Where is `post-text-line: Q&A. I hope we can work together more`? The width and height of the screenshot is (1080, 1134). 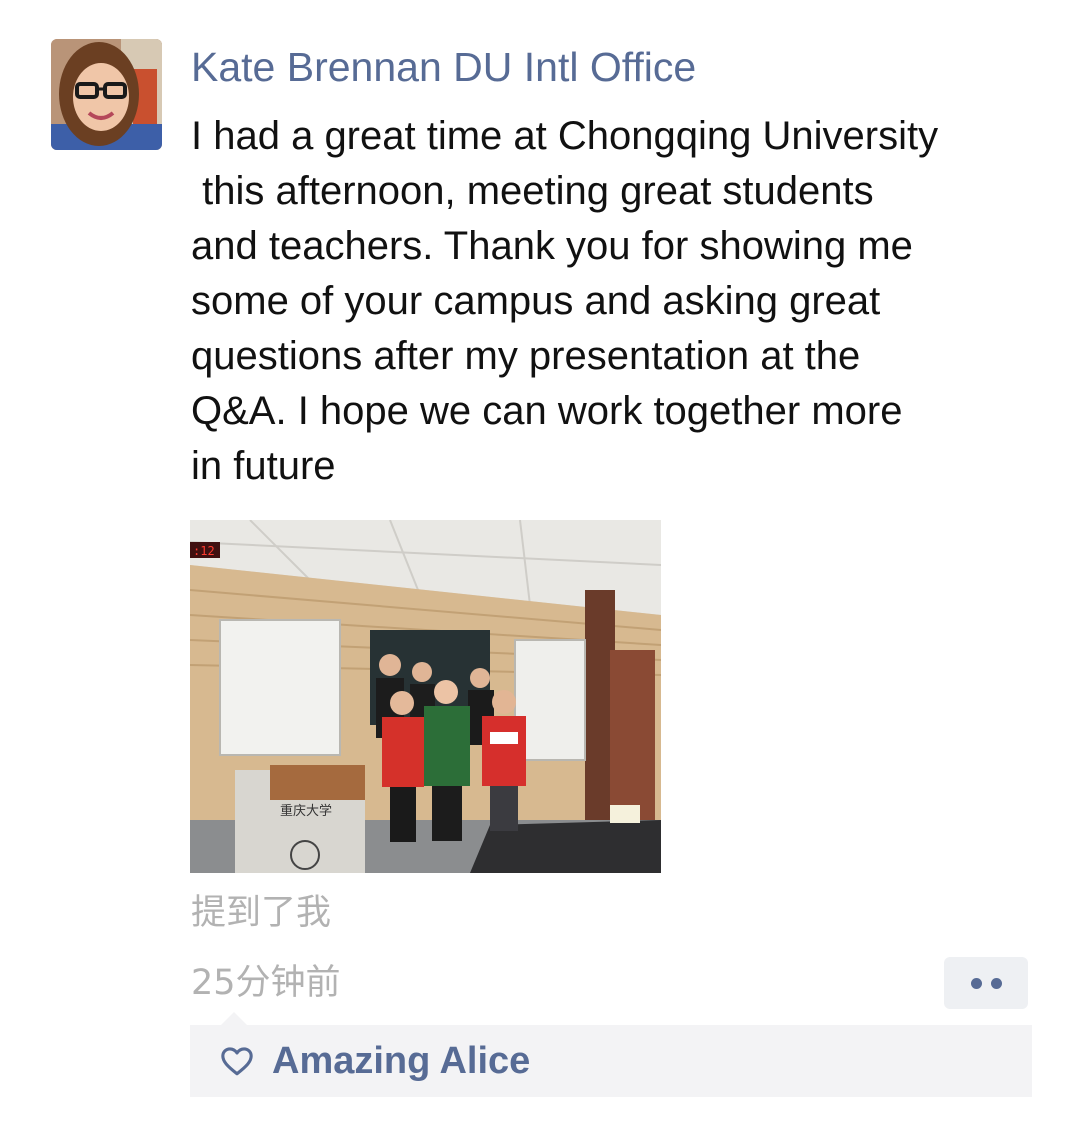 post-text-line: Q&A. I hope we can work together more is located at coordinates (547, 411).